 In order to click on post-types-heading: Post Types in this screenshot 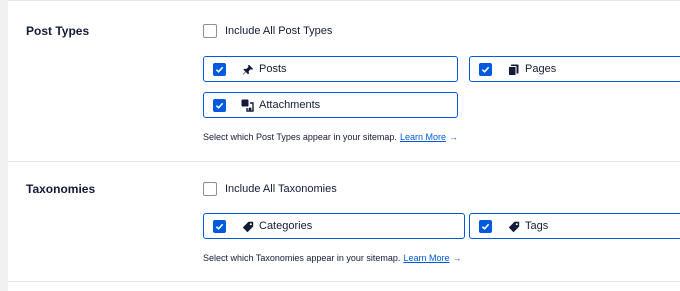, I will do `click(58, 31)`.